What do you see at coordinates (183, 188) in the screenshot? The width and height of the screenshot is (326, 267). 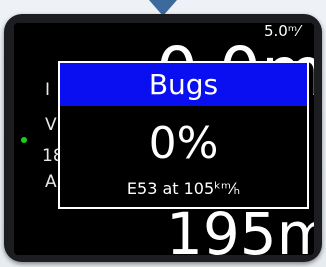 I see `efficiency-subtitle: E53 at 105ᵏᵐ⁄ₕ` at bounding box center [183, 188].